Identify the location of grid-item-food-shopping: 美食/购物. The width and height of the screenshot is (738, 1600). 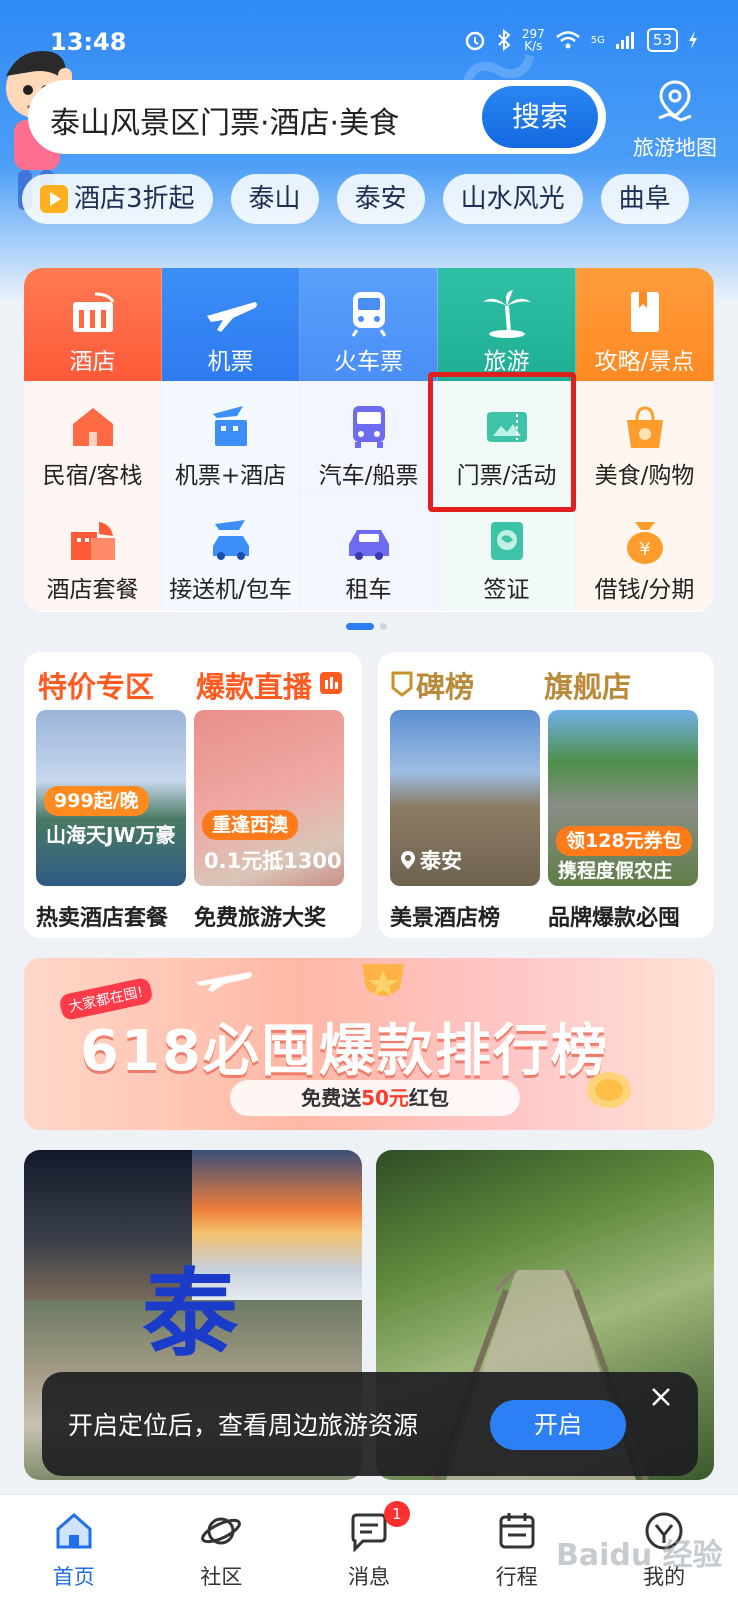
(645, 439).